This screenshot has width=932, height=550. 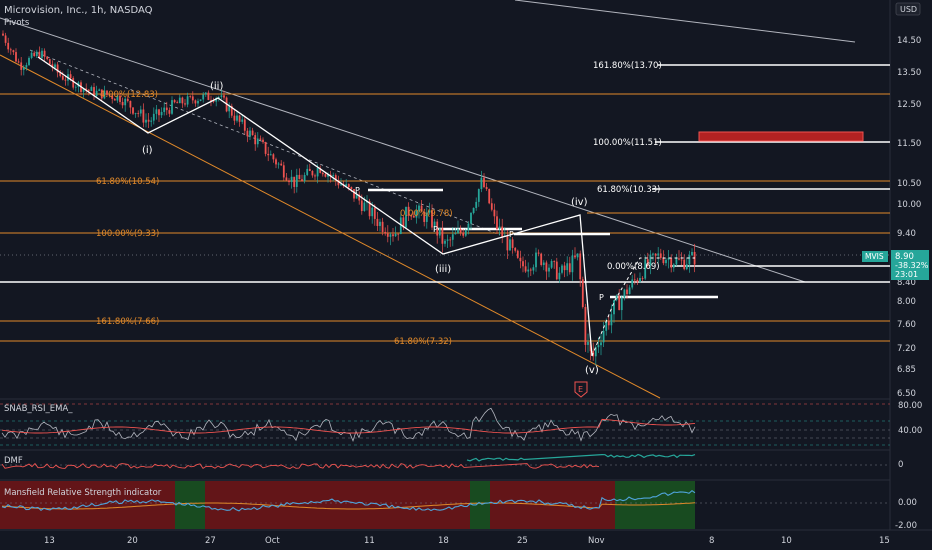 I want to click on fib-label: 161.80%(13.70), so click(x=627, y=66).